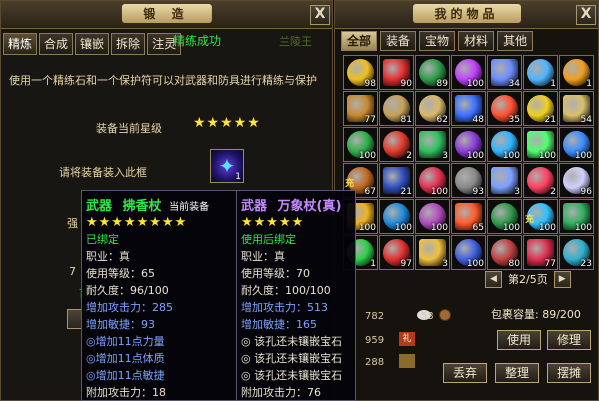  Describe the element at coordinates (126, 392) in the screenshot. I see `extra-attack-row: 附加攻击力：18` at that location.